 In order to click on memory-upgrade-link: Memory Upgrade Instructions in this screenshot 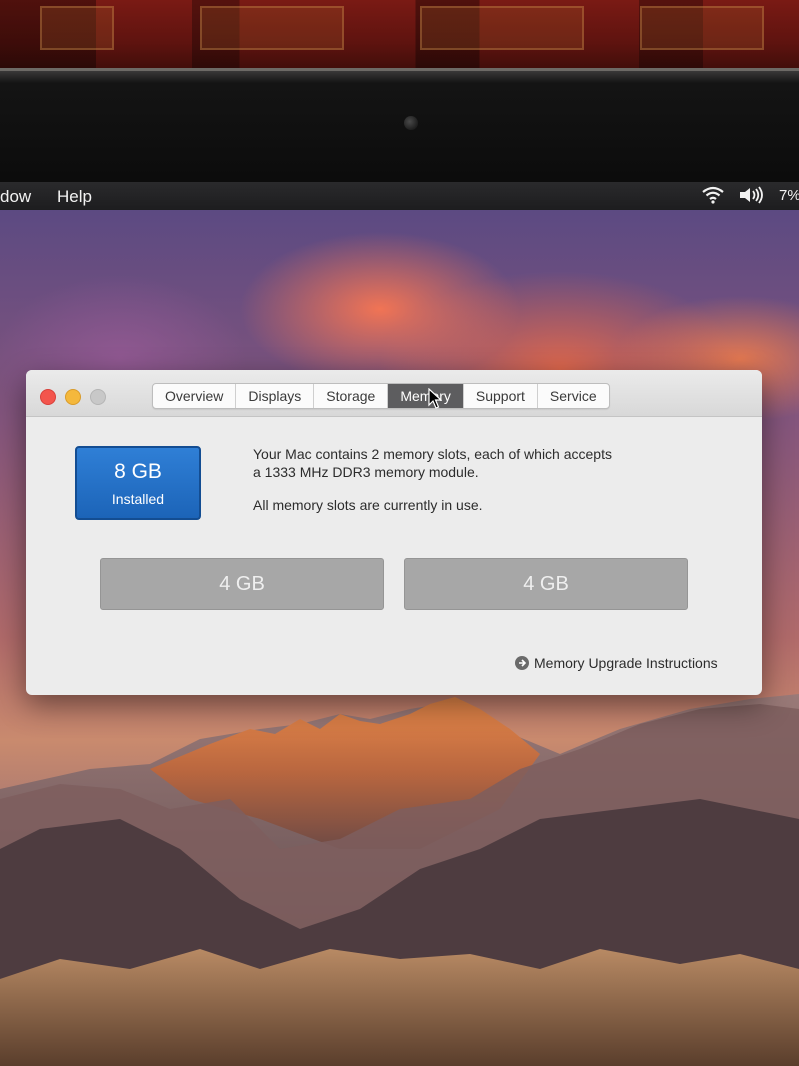, I will do `click(616, 663)`.